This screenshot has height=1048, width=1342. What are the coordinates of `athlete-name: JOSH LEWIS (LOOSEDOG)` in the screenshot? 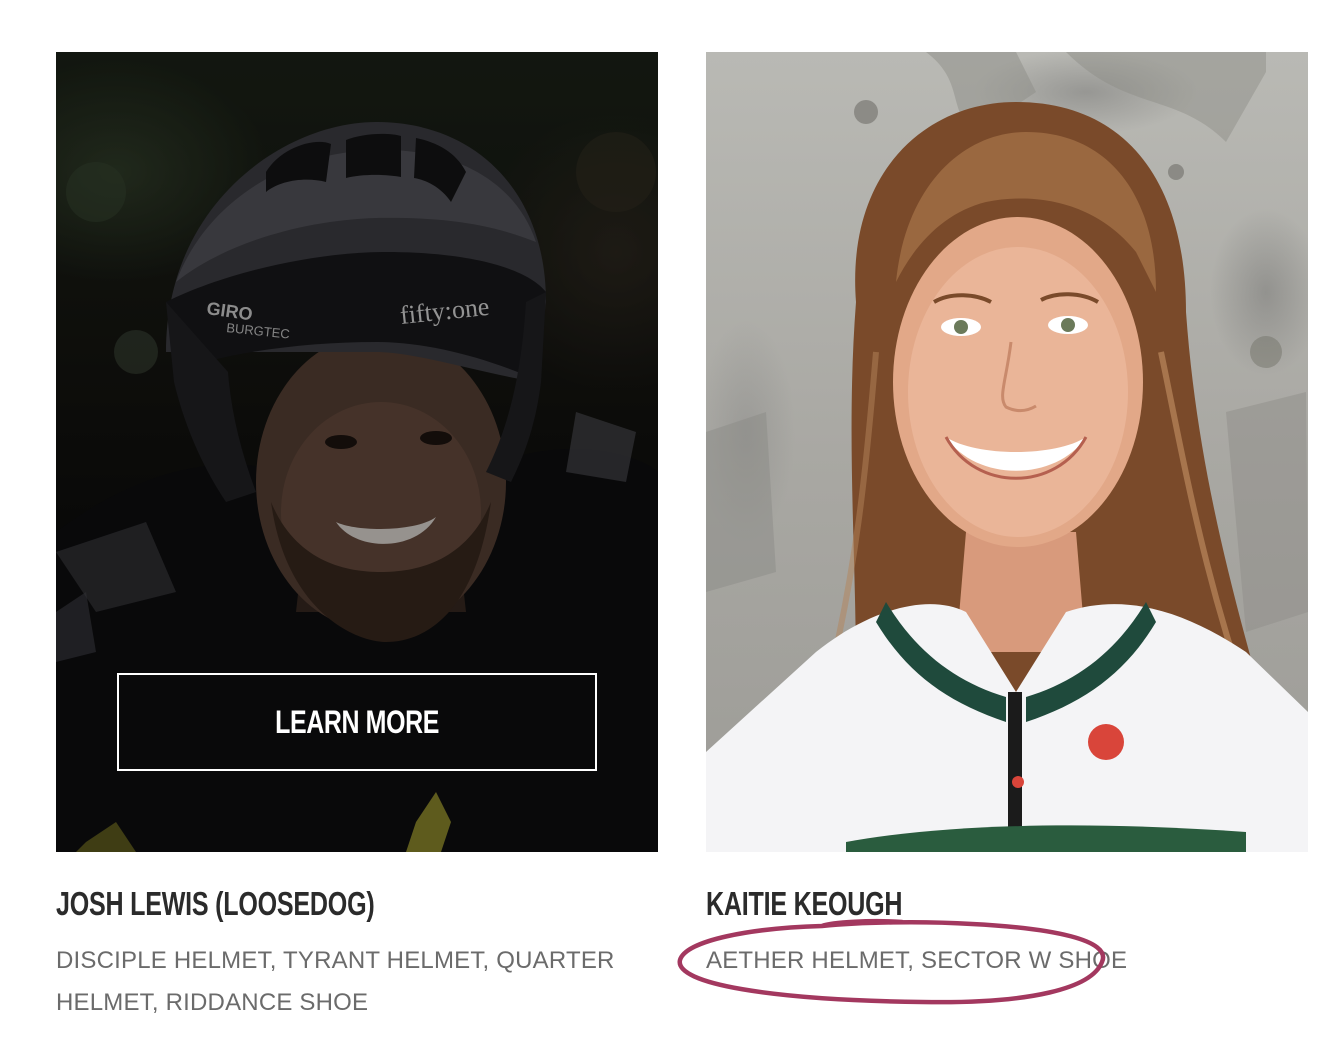 It's located at (285, 903).